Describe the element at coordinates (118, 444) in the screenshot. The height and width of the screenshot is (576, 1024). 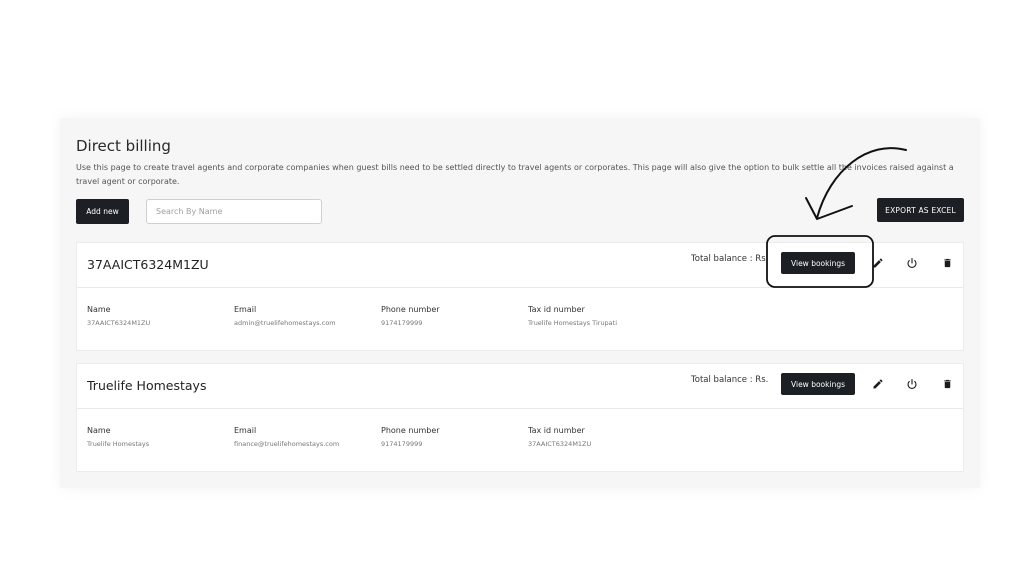
I see `field-value: Truelife Homestays` at that location.